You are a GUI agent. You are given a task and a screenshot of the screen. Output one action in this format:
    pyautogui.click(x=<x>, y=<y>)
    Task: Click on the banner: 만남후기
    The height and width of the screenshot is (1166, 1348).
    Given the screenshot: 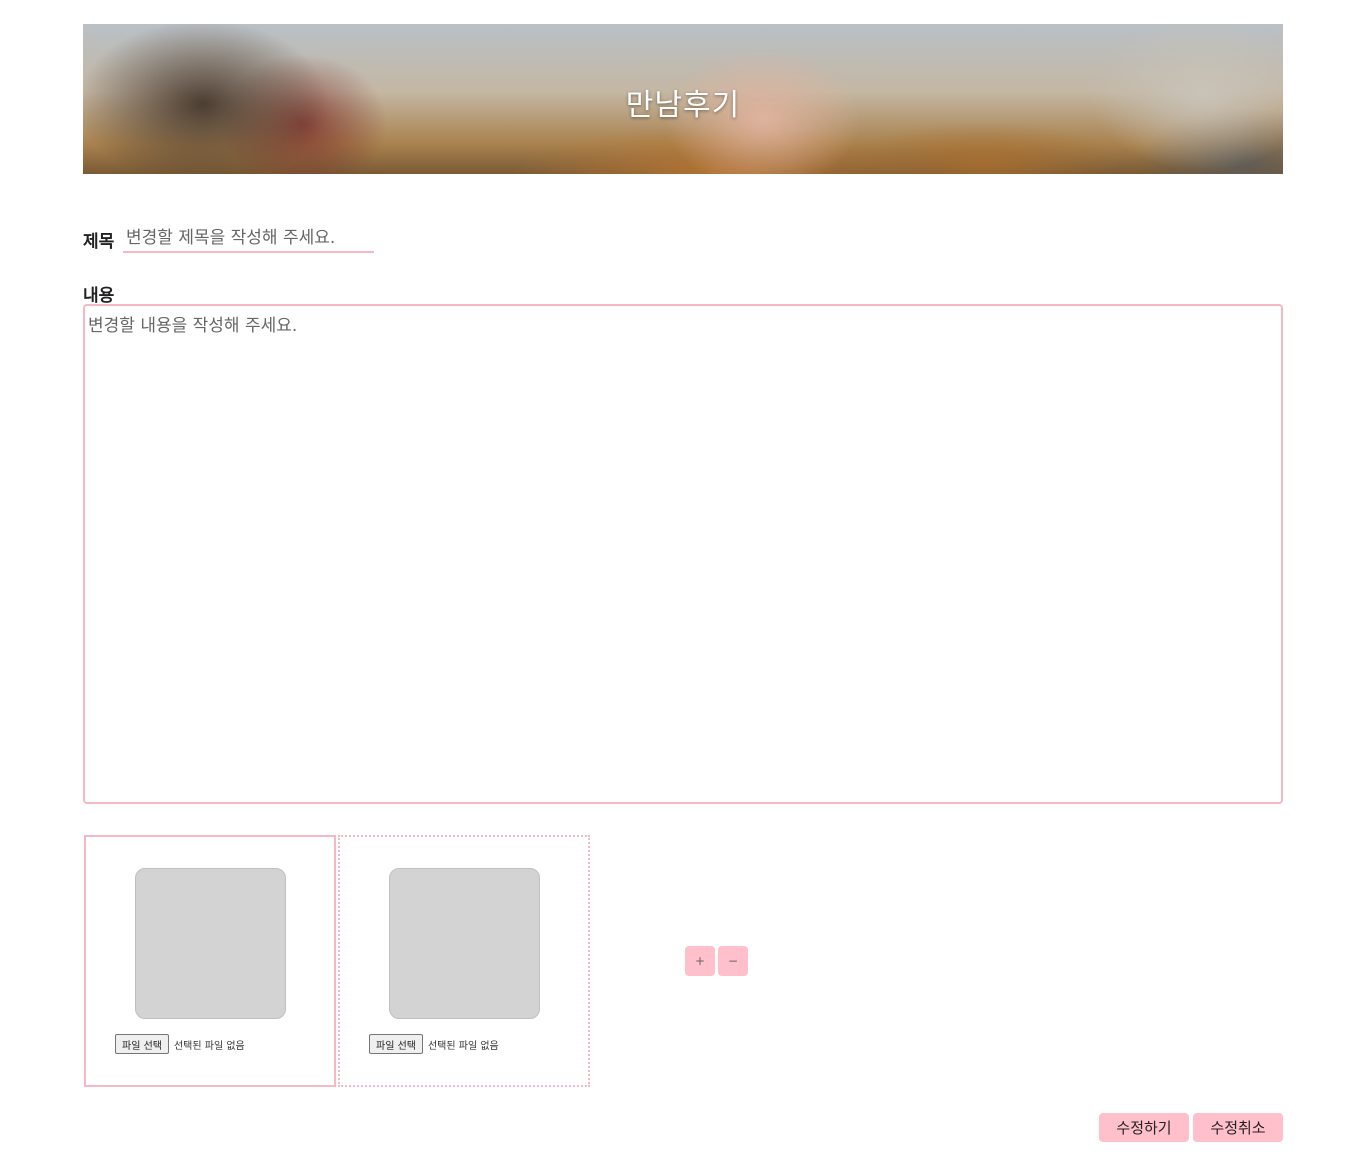 What is the action you would take?
    pyautogui.click(x=683, y=99)
    